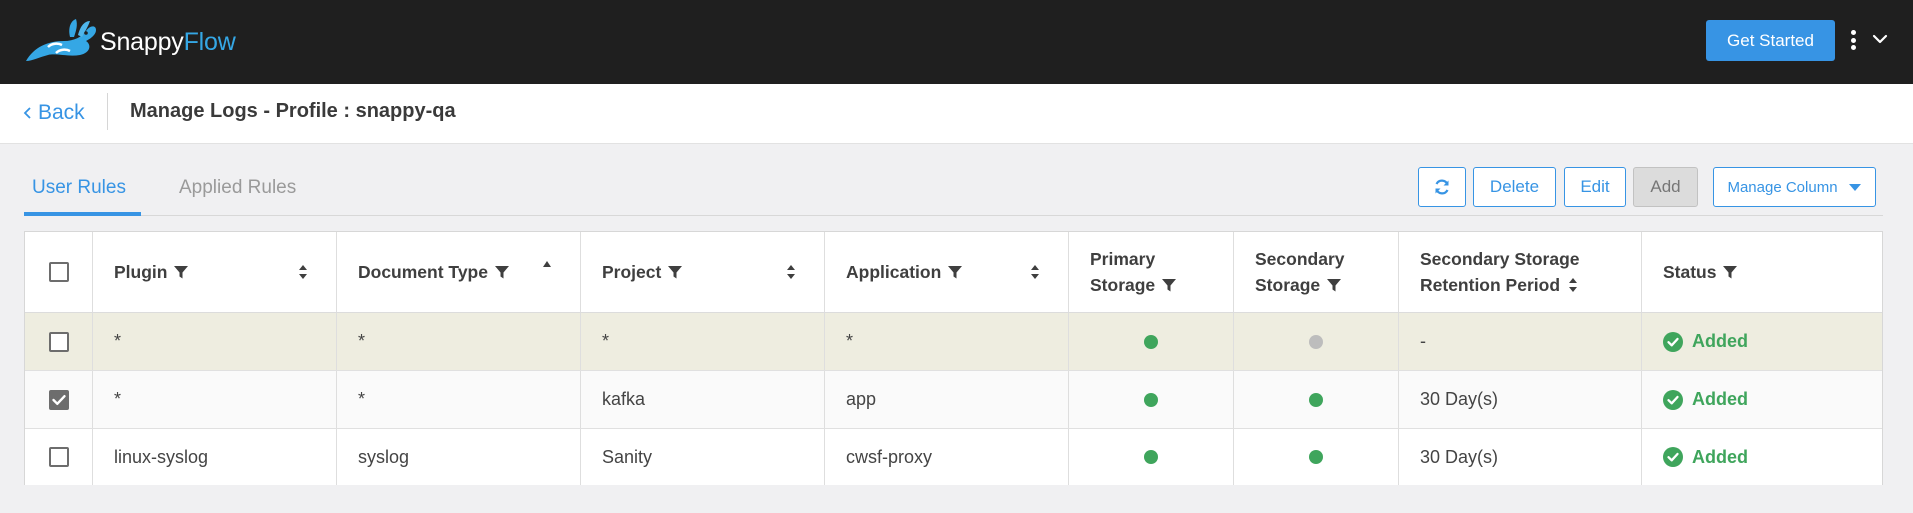  I want to click on page-title: Manage Logs - Profile : snappy-qa, so click(293, 111).